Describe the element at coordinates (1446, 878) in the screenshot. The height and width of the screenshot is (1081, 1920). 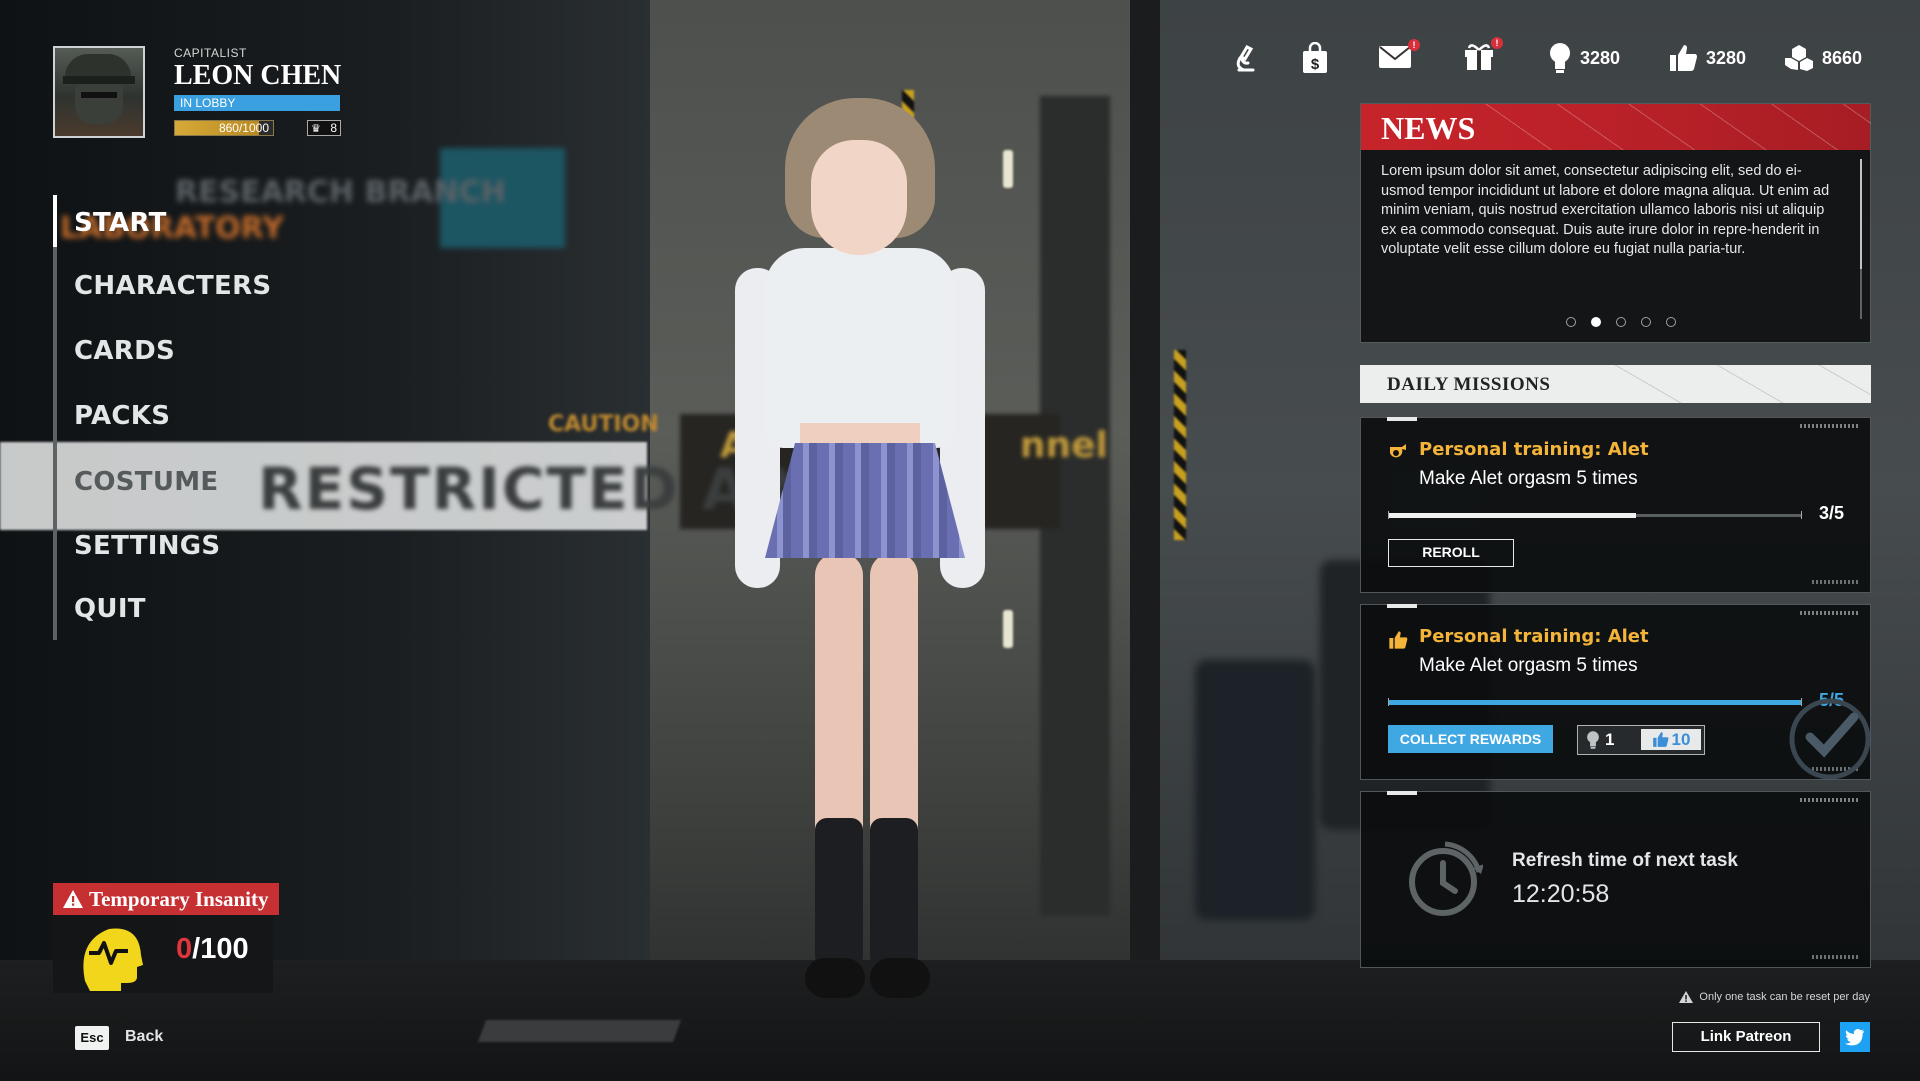
I see `refresh-clock-icon` at that location.